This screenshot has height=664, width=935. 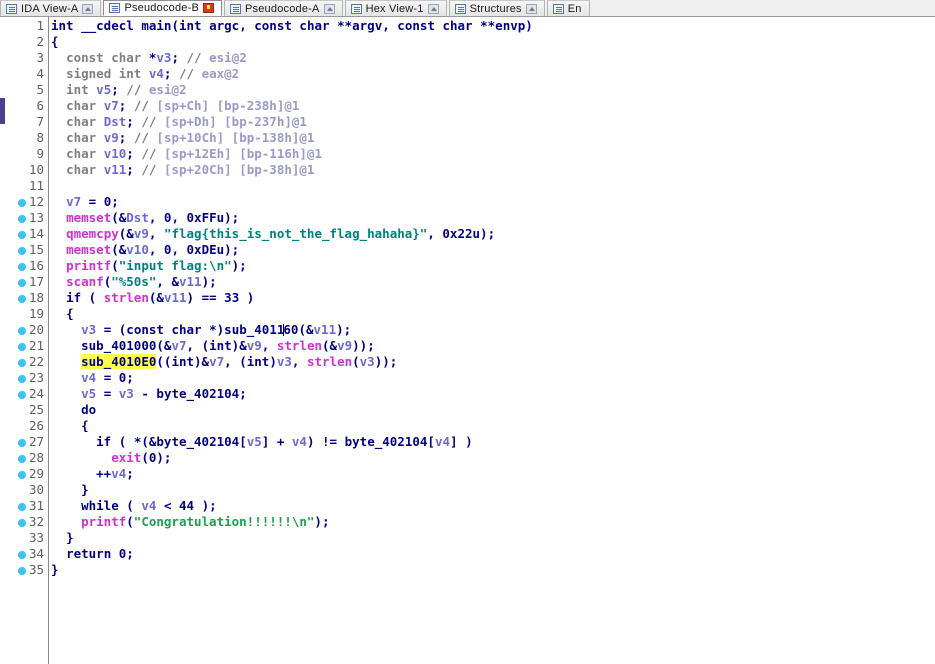 What do you see at coordinates (27, 58) in the screenshot?
I see `line-number: 3` at bounding box center [27, 58].